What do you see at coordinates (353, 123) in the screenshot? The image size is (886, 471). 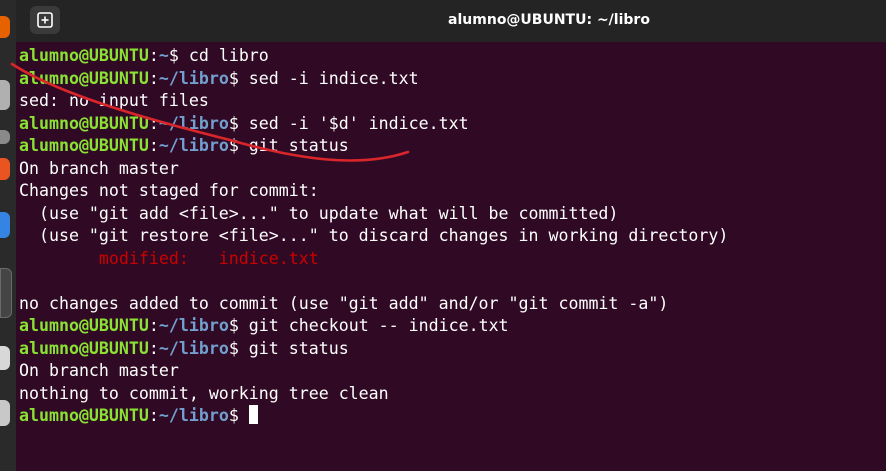 I see `command-text: sed -i '$d' indice.txt` at bounding box center [353, 123].